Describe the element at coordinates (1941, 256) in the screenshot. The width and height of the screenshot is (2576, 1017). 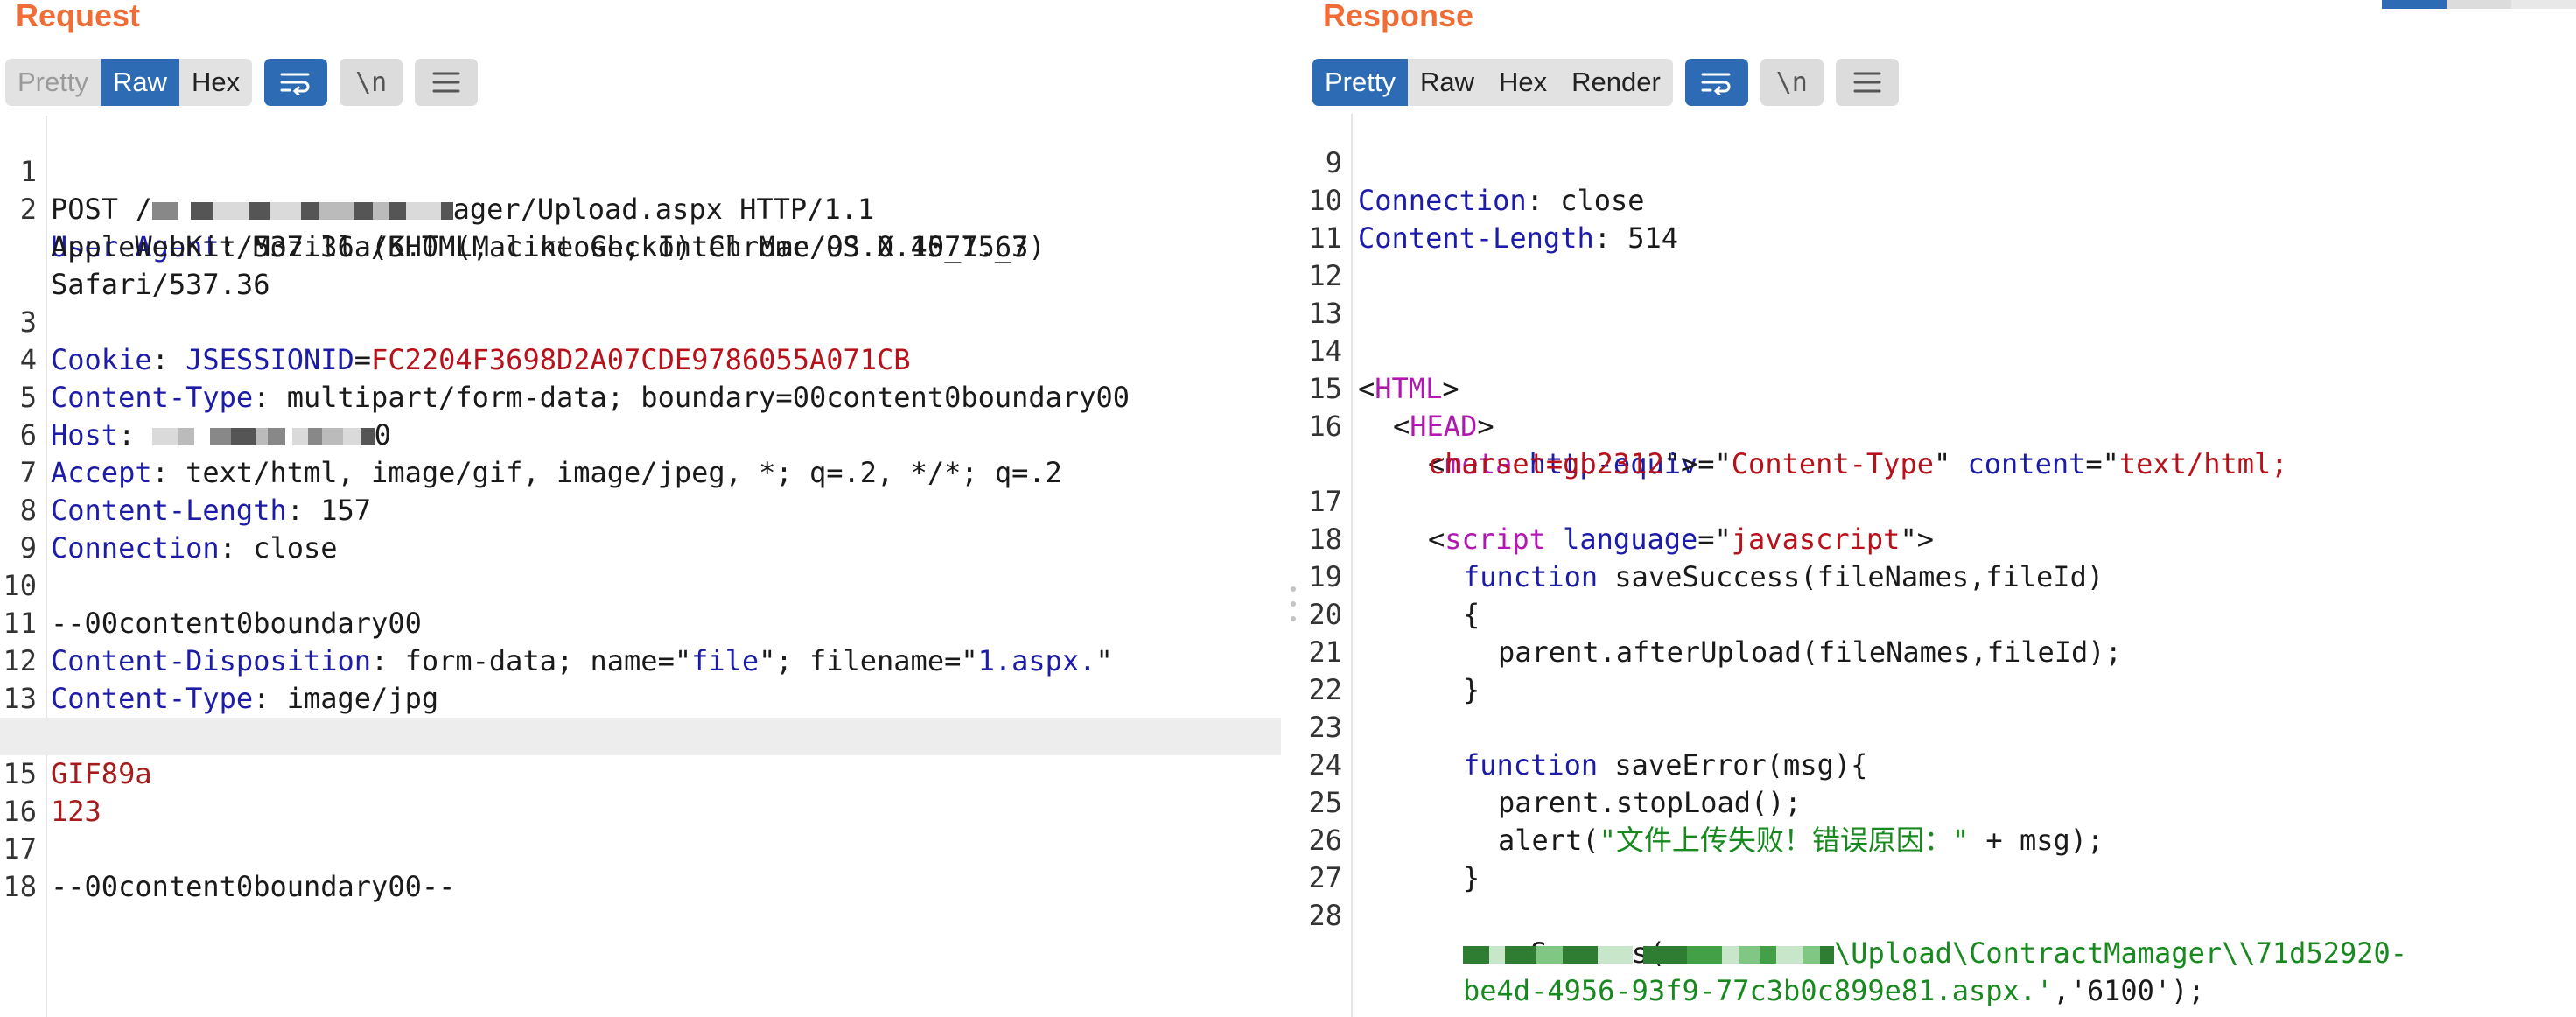
I see `response-line: 12` at that location.